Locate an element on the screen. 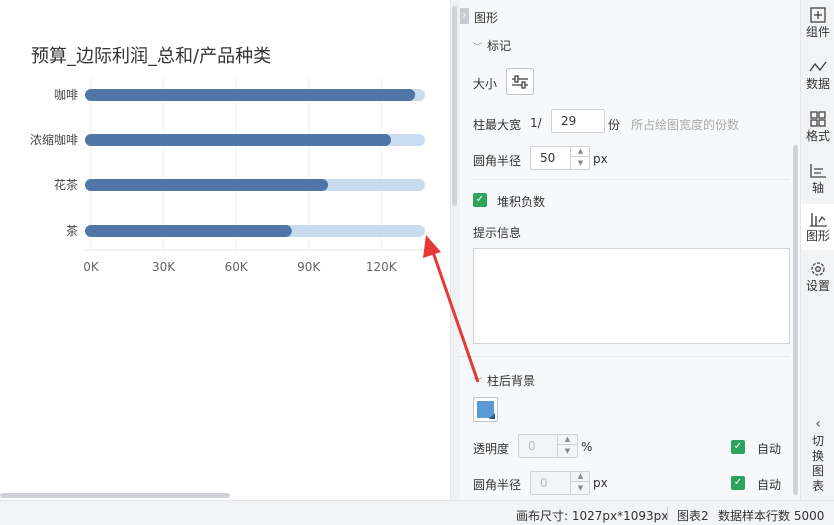 The width and height of the screenshot is (834, 525). chart-title: 预算_边际利润_总和/产品种类 is located at coordinates (151, 56).